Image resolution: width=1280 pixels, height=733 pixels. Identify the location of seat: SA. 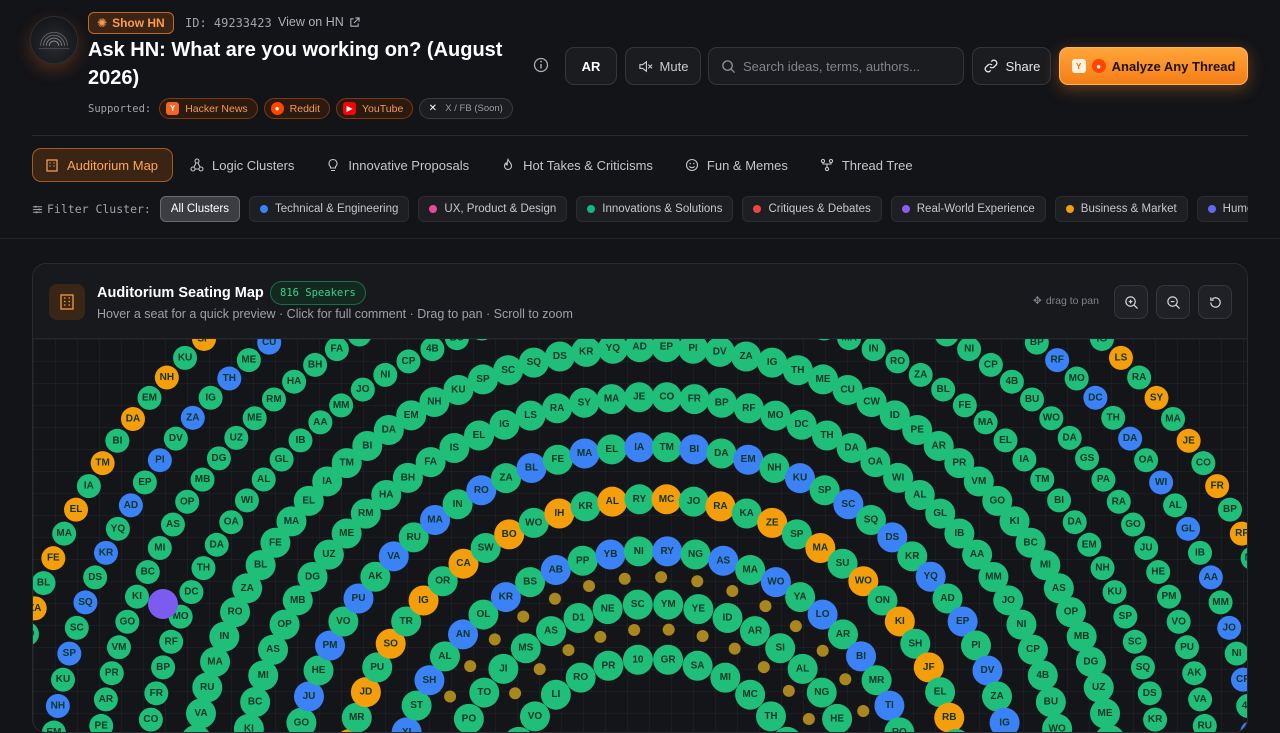
(697, 665).